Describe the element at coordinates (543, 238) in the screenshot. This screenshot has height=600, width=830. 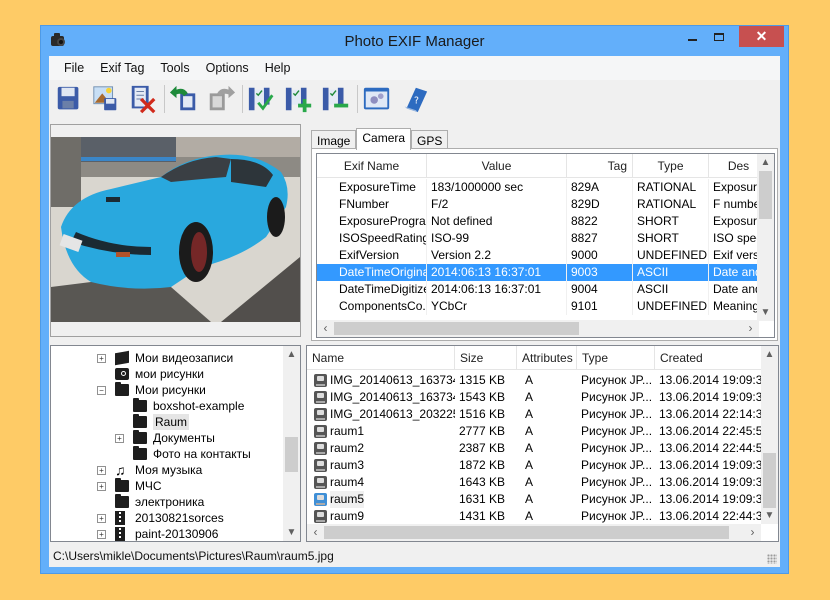
I see `exif-row: ISOSpeedRatings ISO-99 8827 SHORT ISO speed` at that location.